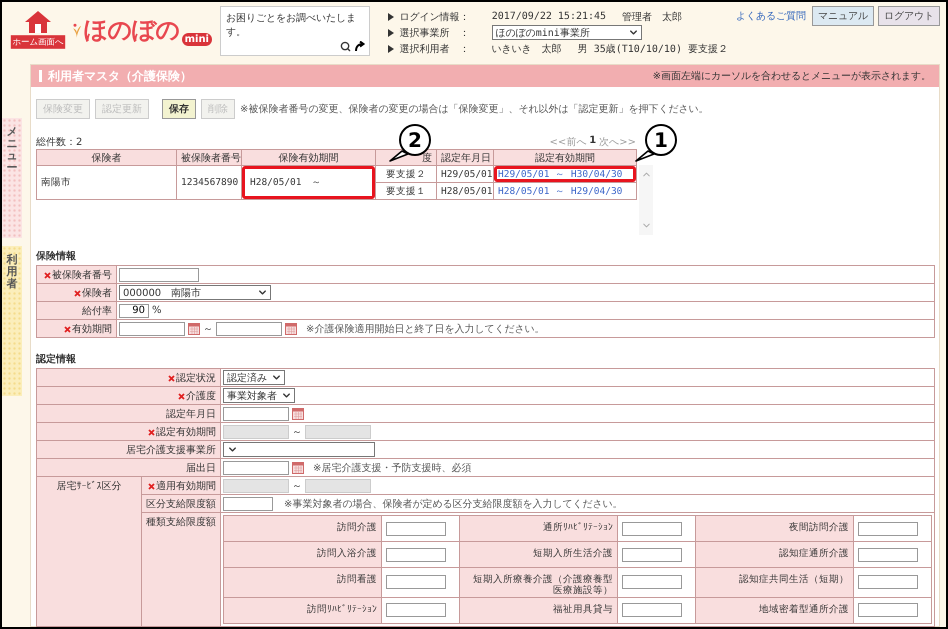 The image size is (948, 629). Describe the element at coordinates (201, 396) in the screenshot. I see `field-label: 介護度` at that location.